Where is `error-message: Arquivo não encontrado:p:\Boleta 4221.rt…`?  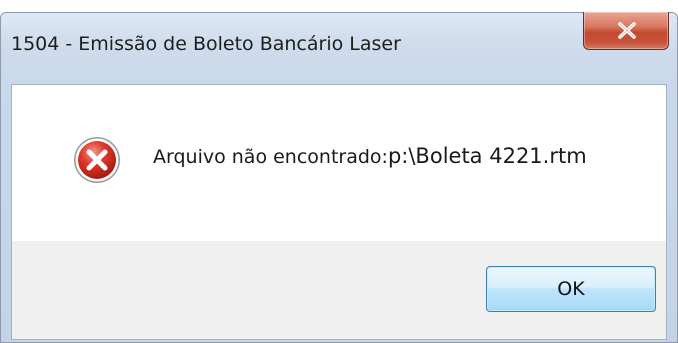 error-message: Arquivo não encontrado:p:\Boleta 4221.rt… is located at coordinates (370, 156).